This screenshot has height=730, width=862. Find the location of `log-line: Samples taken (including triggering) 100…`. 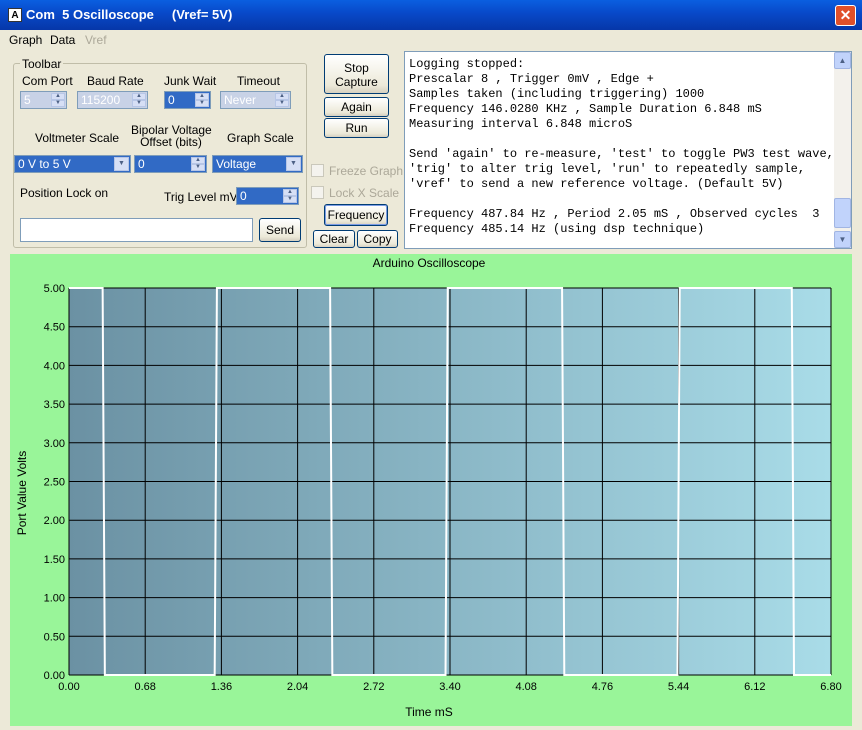

log-line: Samples taken (including triggering) 100… is located at coordinates (557, 94).